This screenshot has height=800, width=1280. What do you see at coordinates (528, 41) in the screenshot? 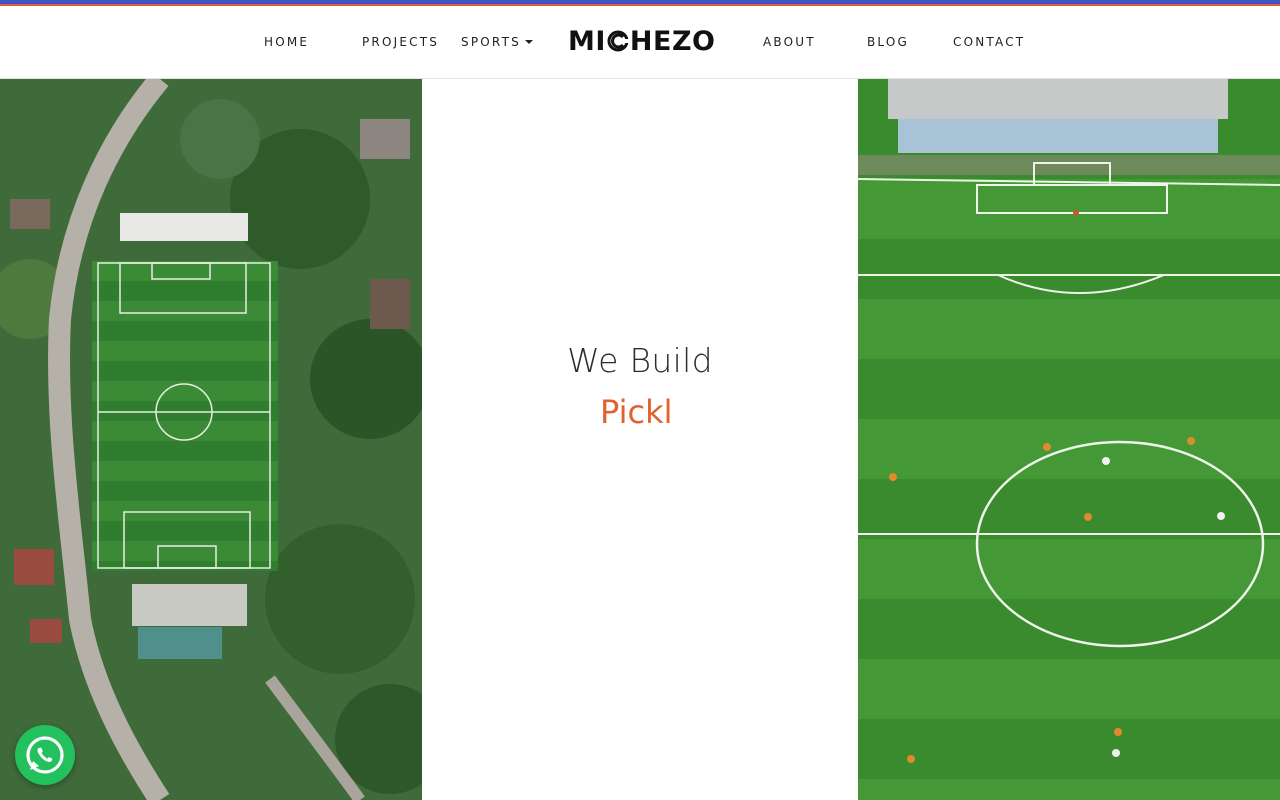
I see `caret-down-icon` at bounding box center [528, 41].